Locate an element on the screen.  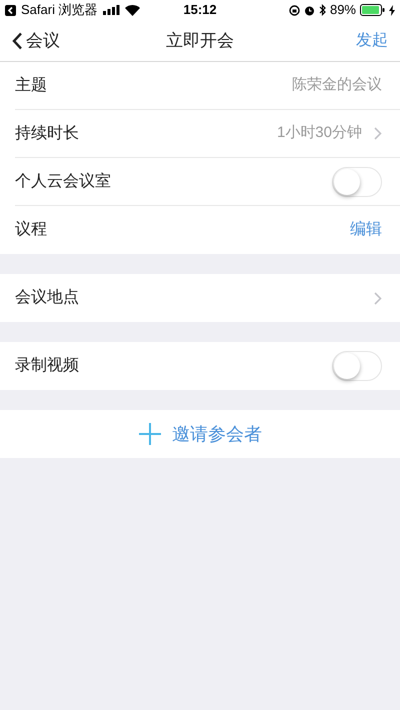
back-app-label: Safari 浏览器 is located at coordinates (59, 10).